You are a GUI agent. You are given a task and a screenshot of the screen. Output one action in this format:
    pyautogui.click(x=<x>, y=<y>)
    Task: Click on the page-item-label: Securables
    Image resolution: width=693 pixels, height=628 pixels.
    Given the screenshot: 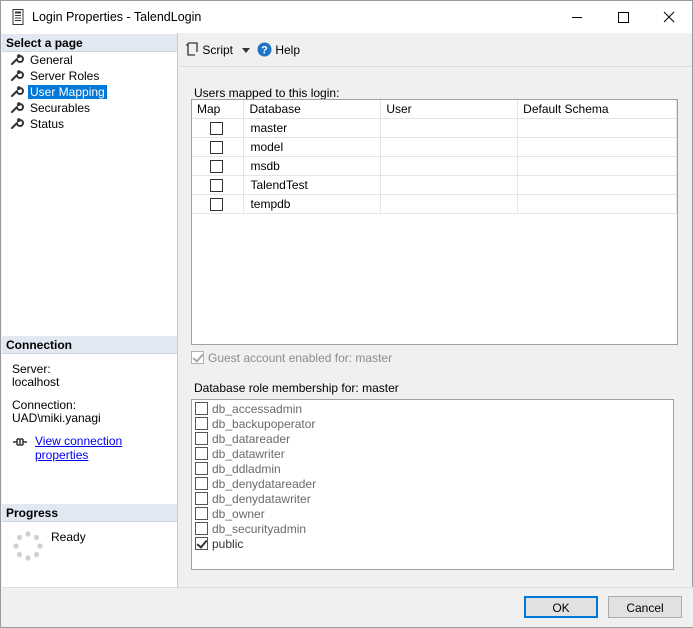 What is the action you would take?
    pyautogui.click(x=60, y=108)
    